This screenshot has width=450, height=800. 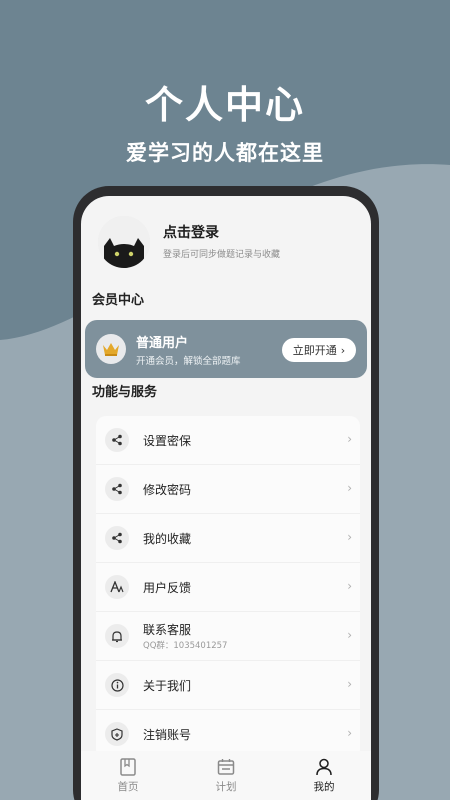 What do you see at coordinates (228, 440) in the screenshot?
I see `menu-item-security-question: 设置密保 ›` at bounding box center [228, 440].